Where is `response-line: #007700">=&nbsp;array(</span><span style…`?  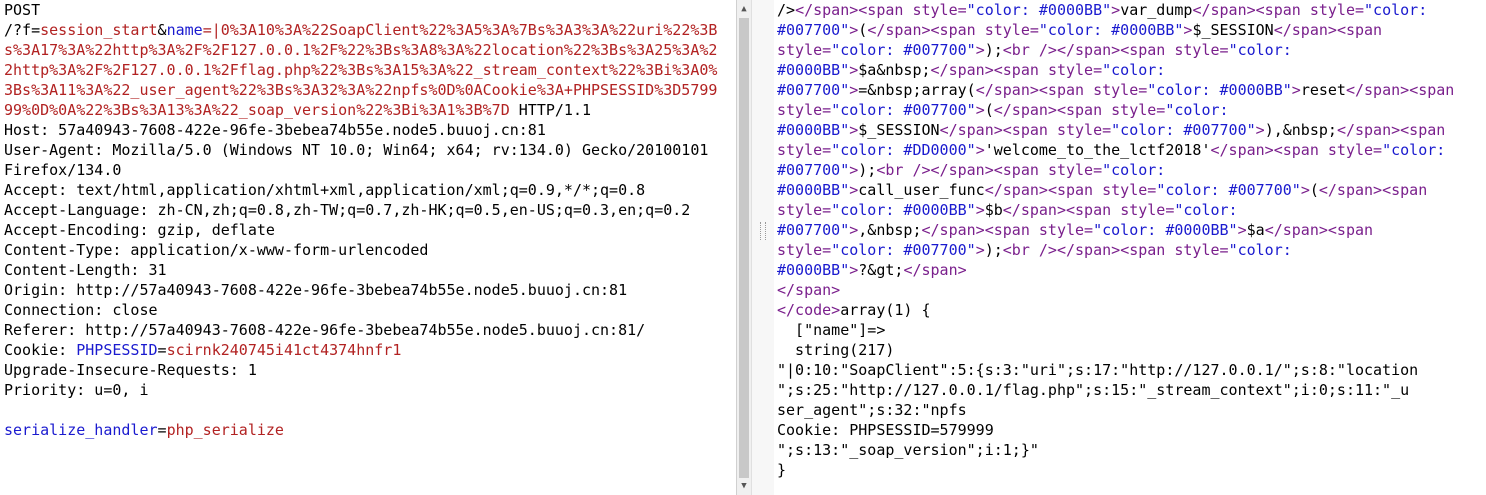 response-line: #007700">=&nbsp;array(</span><span style… is located at coordinates (1130, 90).